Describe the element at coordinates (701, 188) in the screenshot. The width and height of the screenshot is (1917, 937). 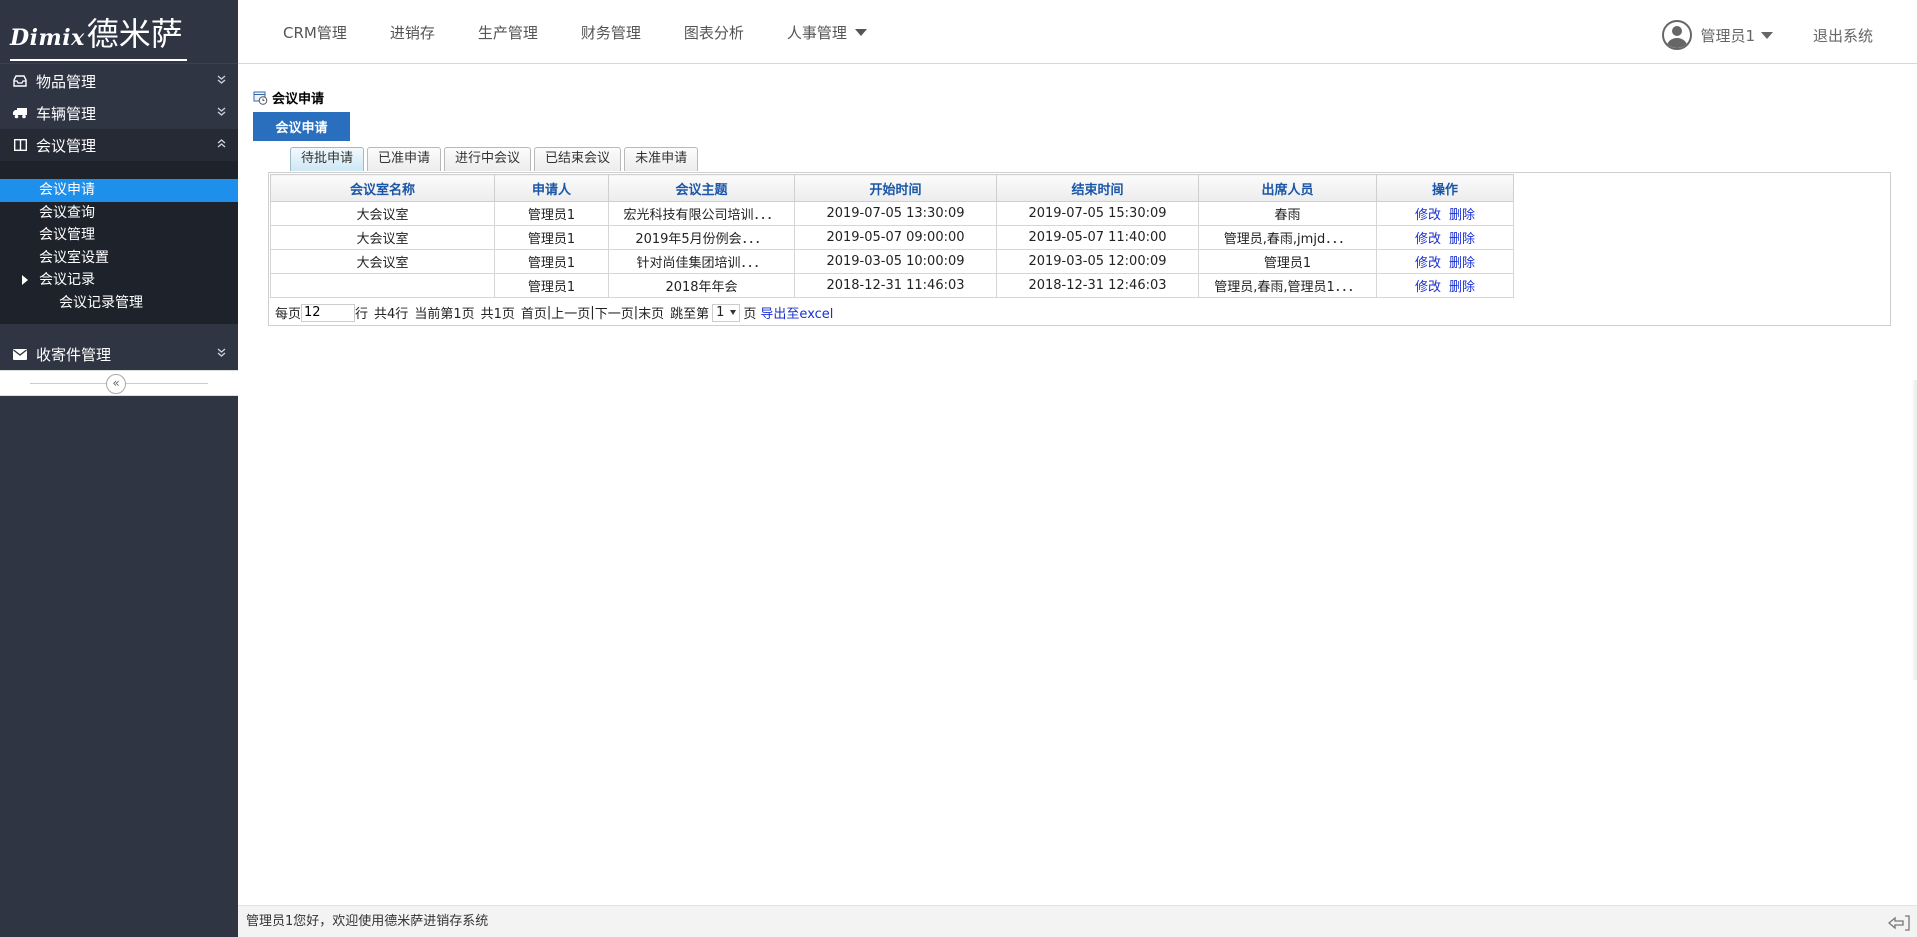
I see `column-header: 会议主题` at that location.